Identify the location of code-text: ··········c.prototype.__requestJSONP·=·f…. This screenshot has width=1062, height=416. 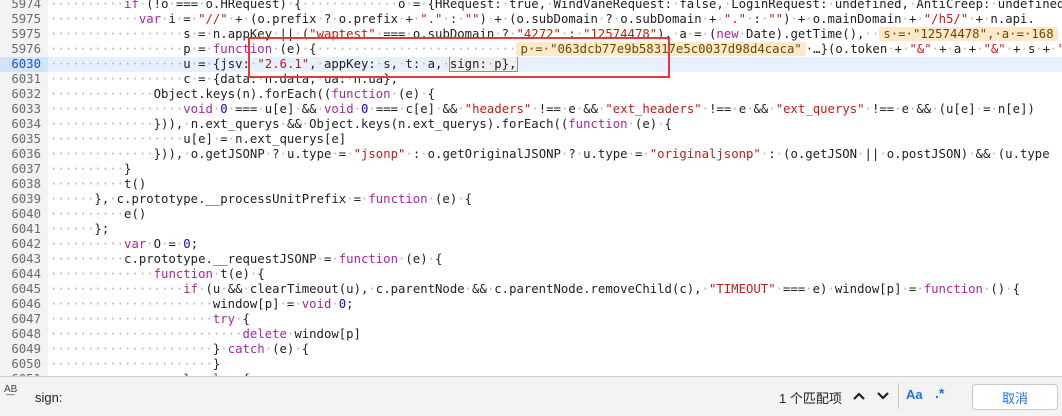
(246, 259).